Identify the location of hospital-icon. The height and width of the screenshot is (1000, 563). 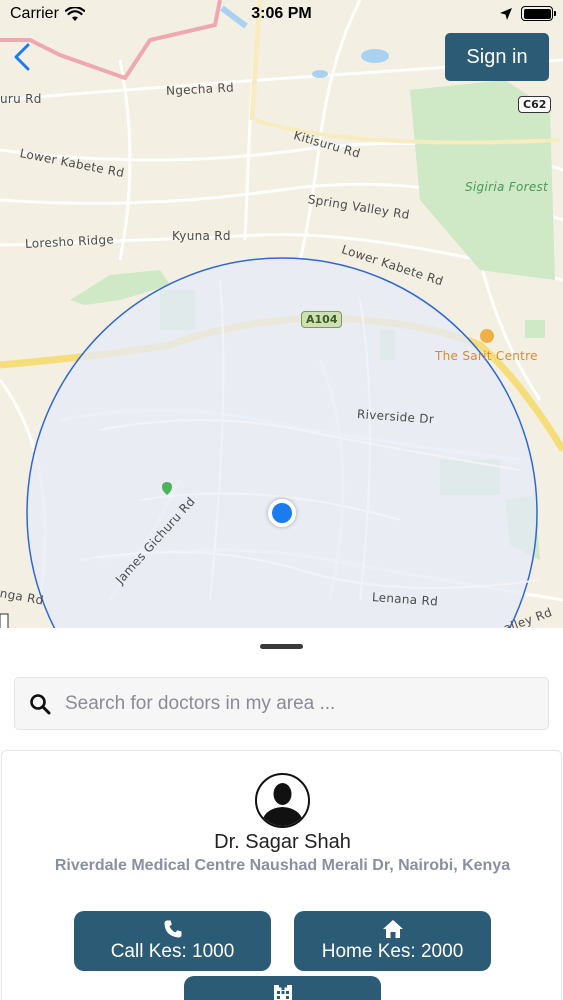
(282, 991).